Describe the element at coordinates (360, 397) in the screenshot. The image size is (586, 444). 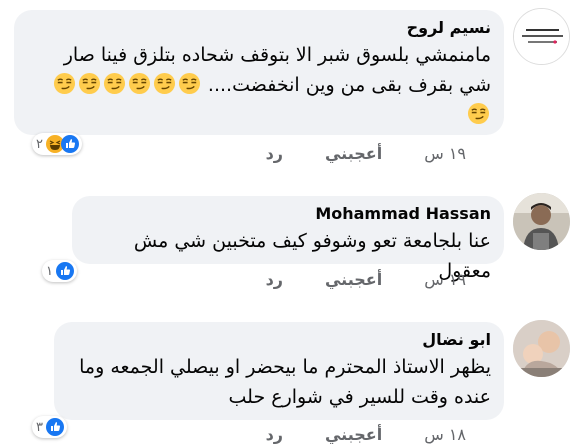
I see `comment-text-line: عنده وقت للسير في شوارع حلب` at that location.